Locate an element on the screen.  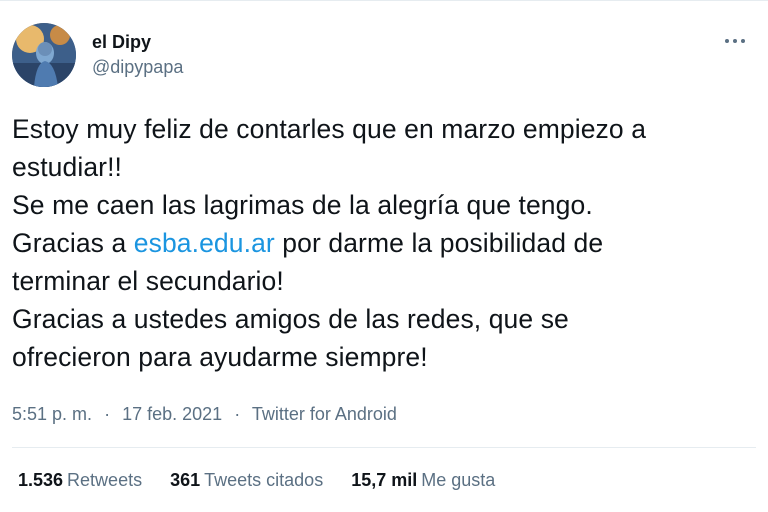
tweet-link: esba.edu.ar is located at coordinates (204, 243).